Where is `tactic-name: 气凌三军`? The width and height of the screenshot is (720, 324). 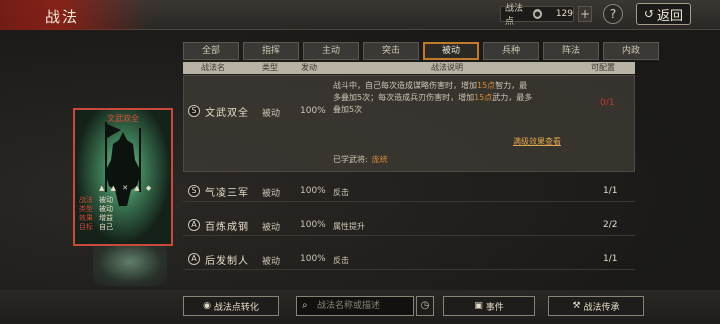 tactic-name: 气凌三军 is located at coordinates (227, 193).